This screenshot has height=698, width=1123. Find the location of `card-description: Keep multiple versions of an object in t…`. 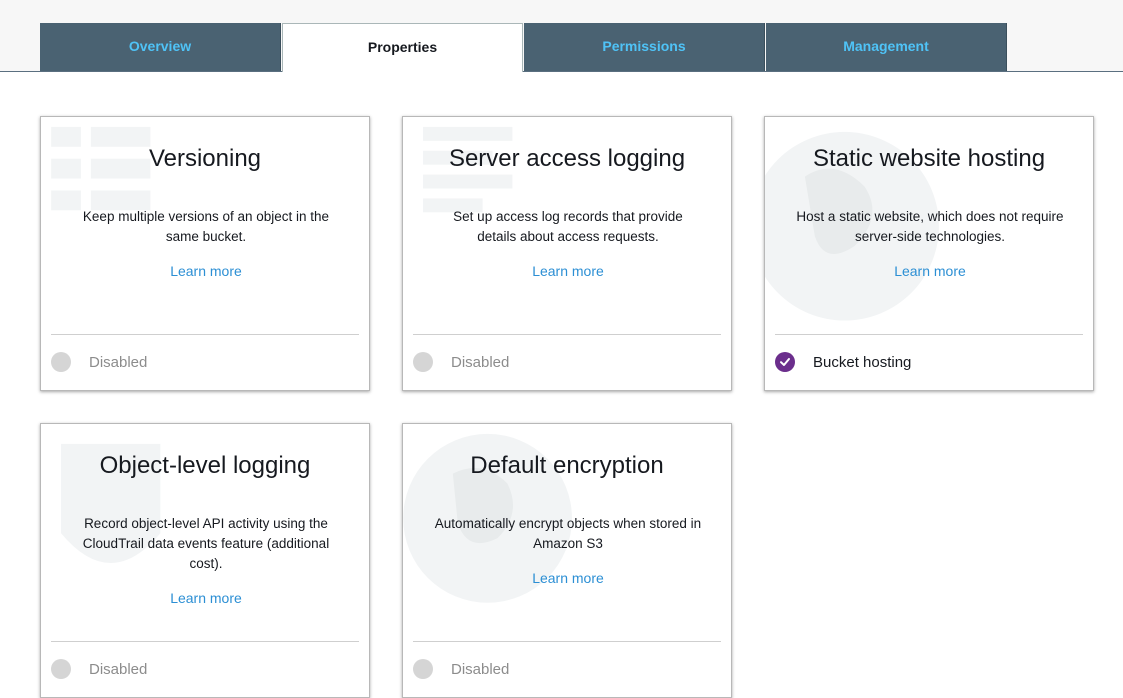

card-description: Keep multiple versions of an object in t… is located at coordinates (206, 244).